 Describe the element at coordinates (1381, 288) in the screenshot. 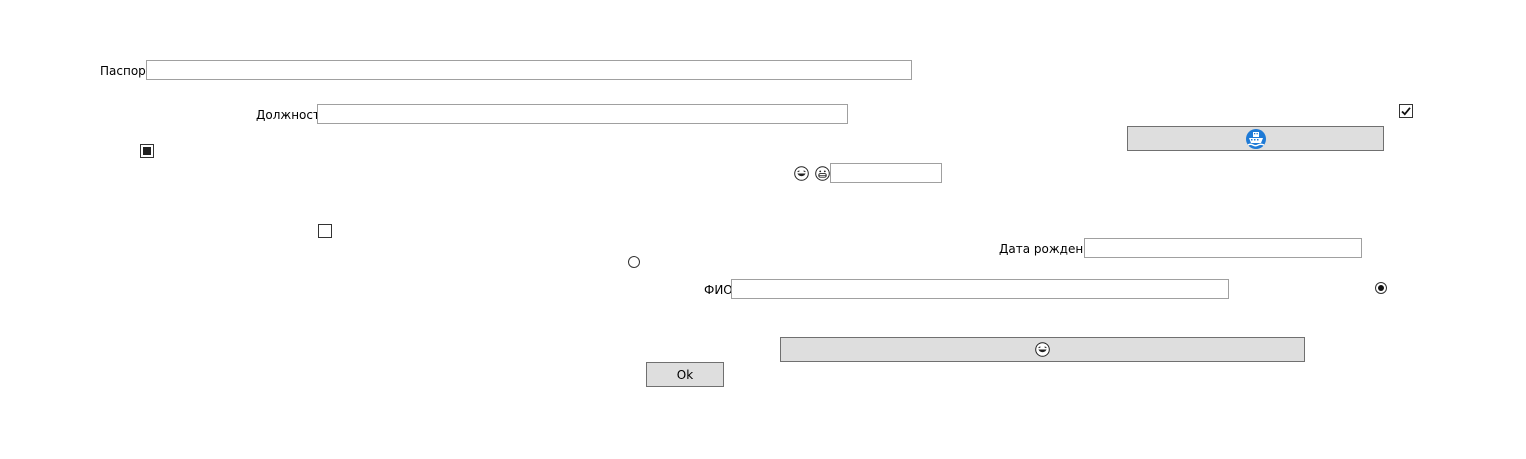

I see `radio-selected-right` at that location.